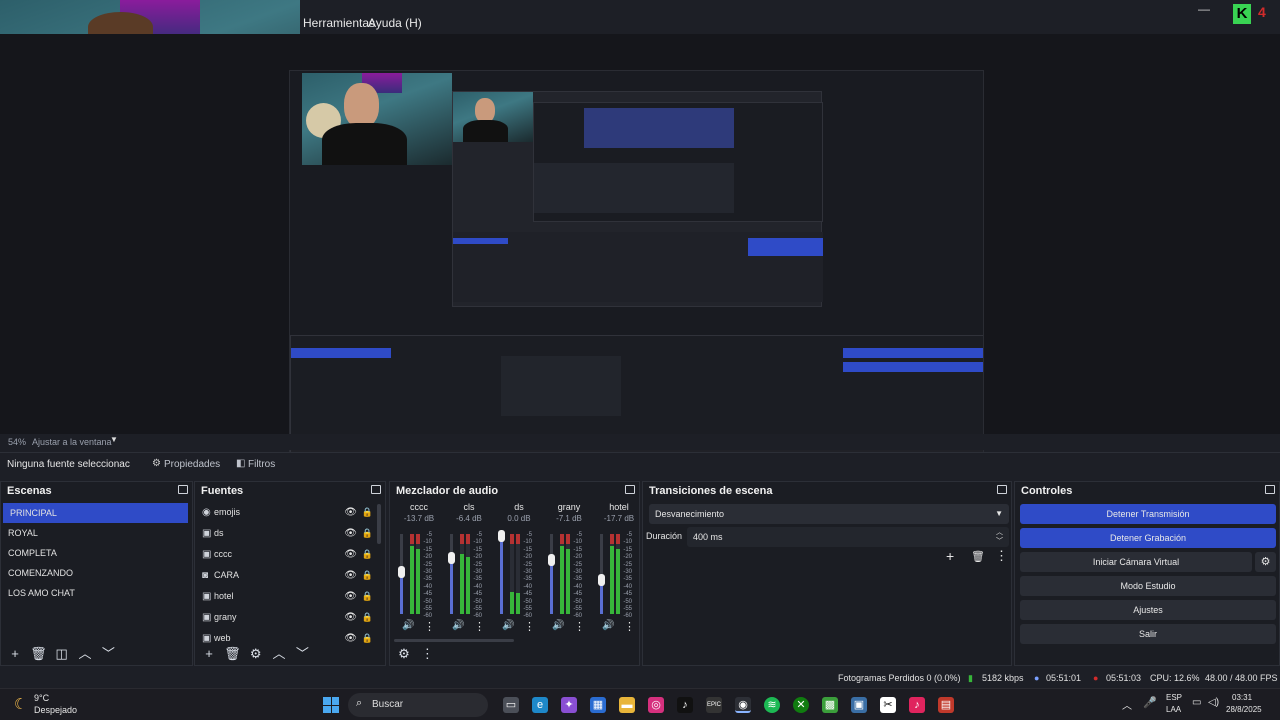  Describe the element at coordinates (1204, 9) in the screenshot. I see `minimize-icon: —` at that location.